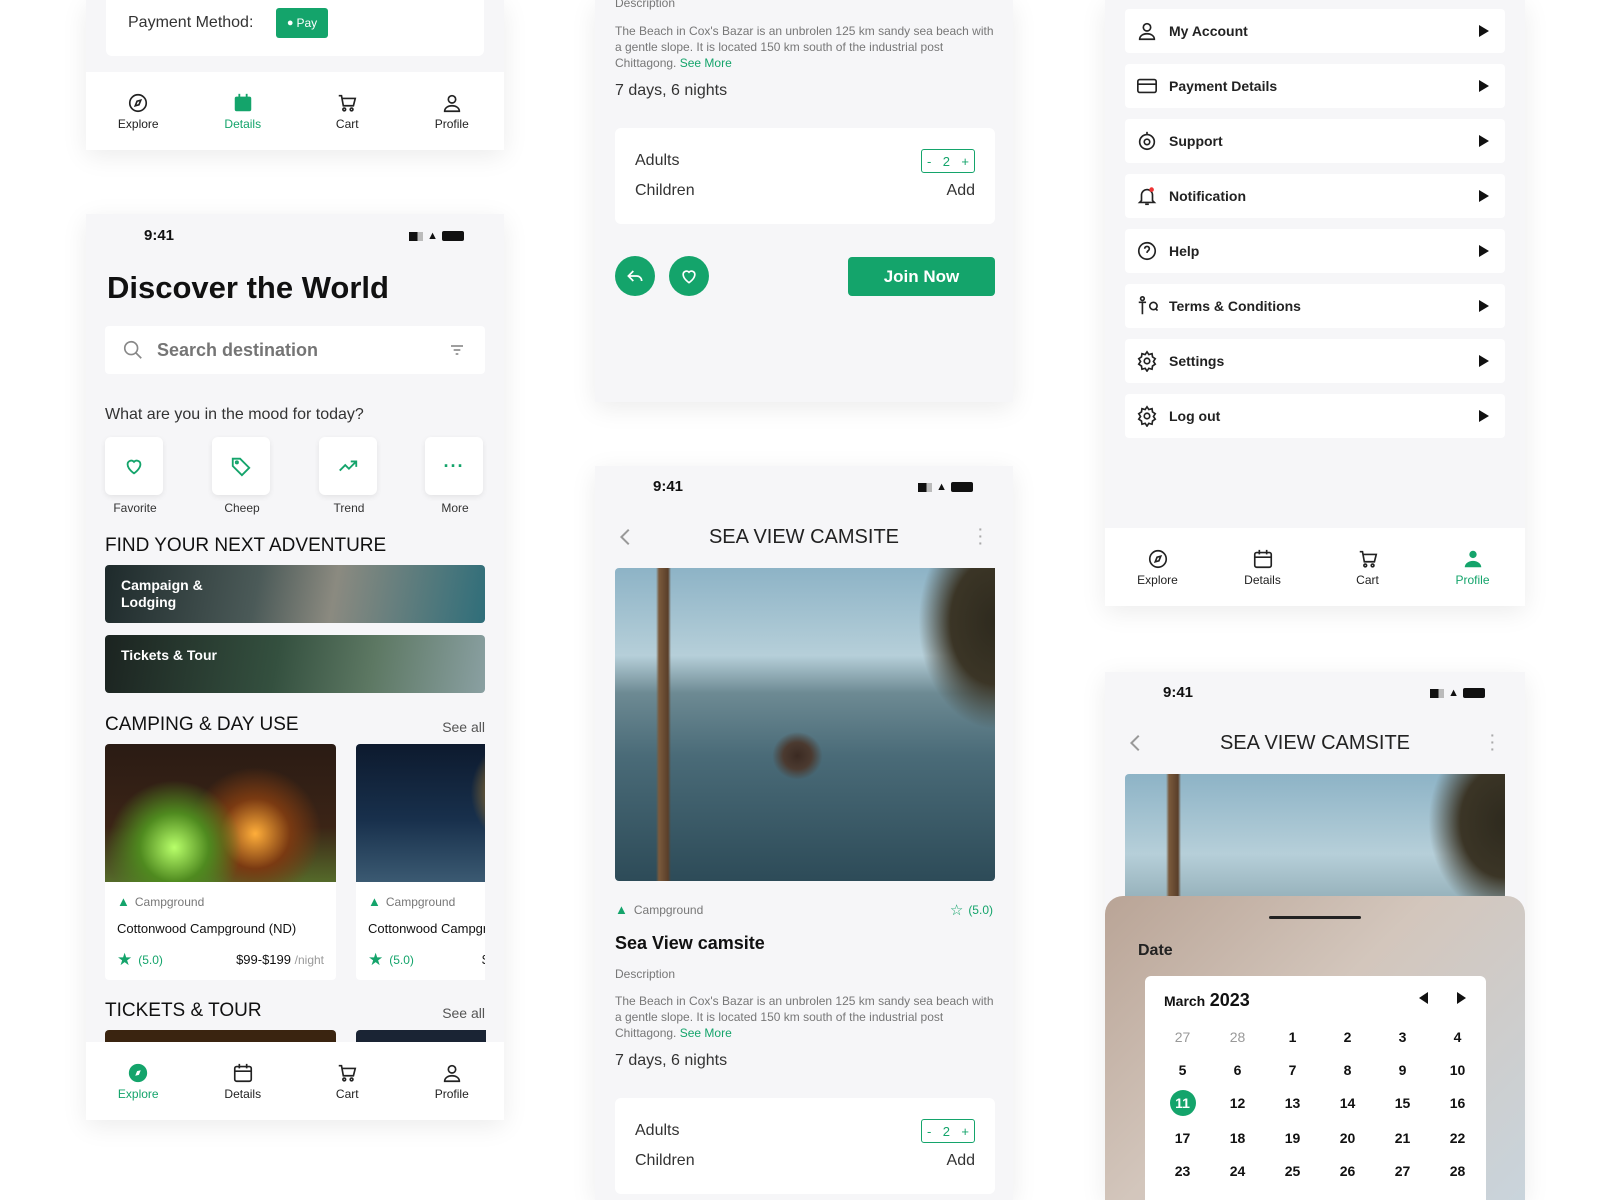  What do you see at coordinates (1237, 1103) in the screenshot?
I see `calendar-day: 12` at bounding box center [1237, 1103].